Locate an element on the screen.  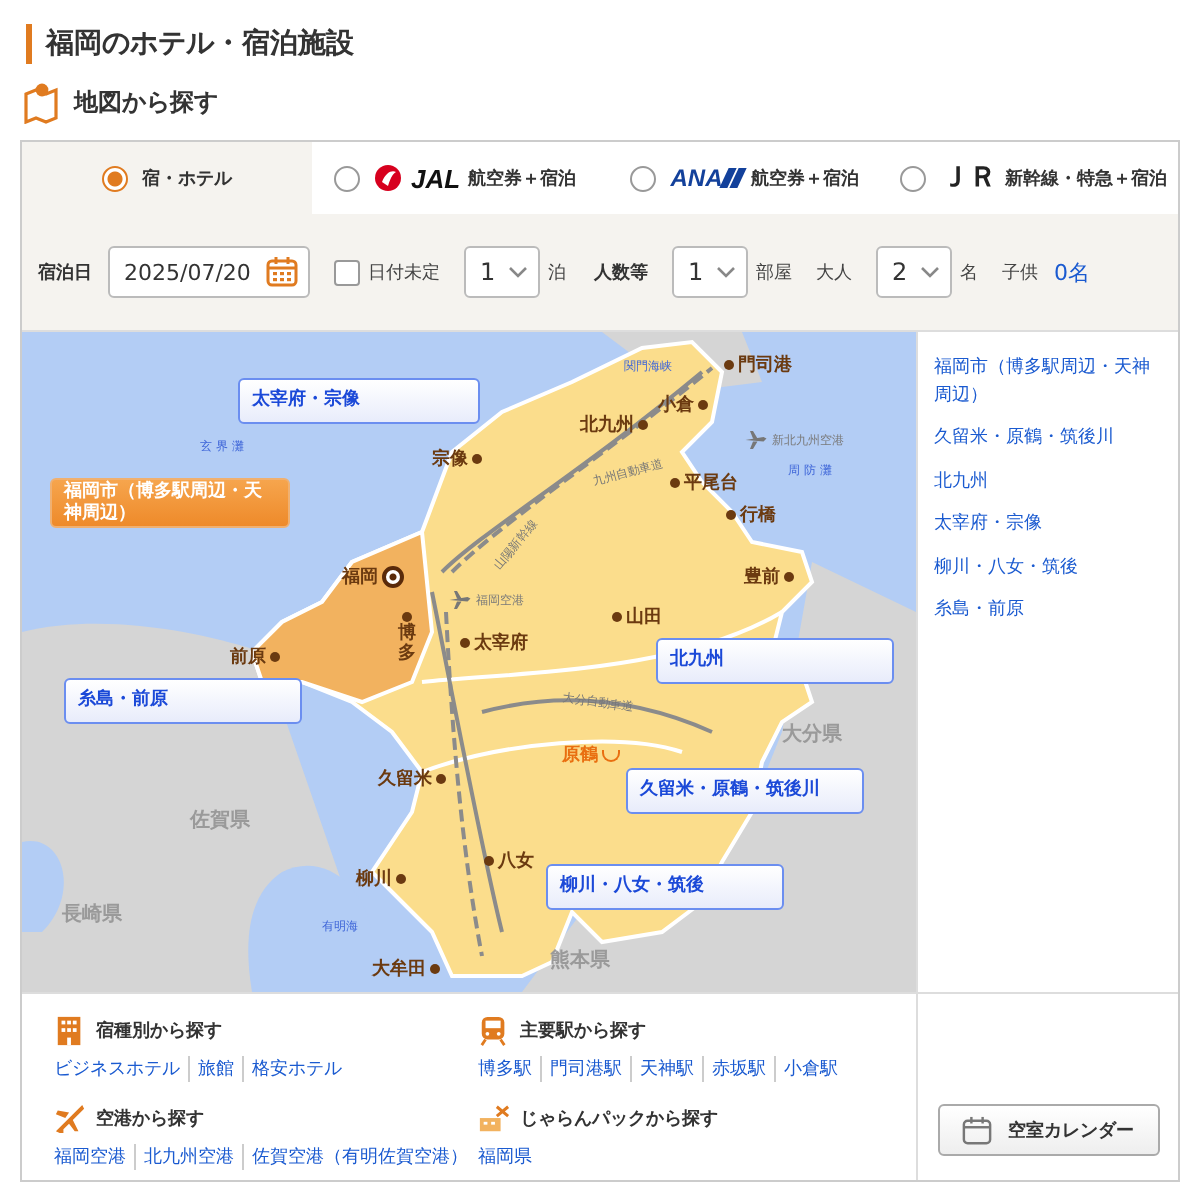
tab-label: 新幹線・特急＋宿泊 is located at coordinates (1085, 178).